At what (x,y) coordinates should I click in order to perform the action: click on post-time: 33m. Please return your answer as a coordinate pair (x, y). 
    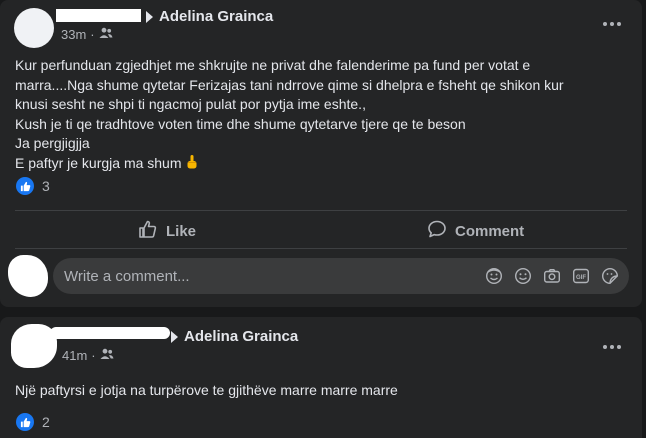
    Looking at the image, I should click on (73, 34).